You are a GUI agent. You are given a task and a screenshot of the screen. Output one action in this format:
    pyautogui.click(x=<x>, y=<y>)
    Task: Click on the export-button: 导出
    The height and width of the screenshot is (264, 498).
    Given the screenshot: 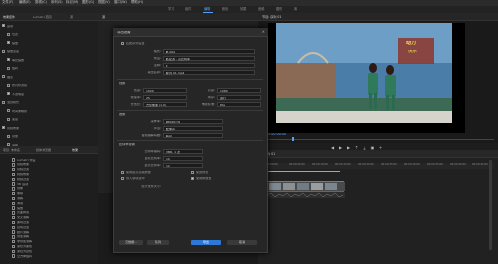 What is the action you would take?
    pyautogui.click(x=206, y=242)
    